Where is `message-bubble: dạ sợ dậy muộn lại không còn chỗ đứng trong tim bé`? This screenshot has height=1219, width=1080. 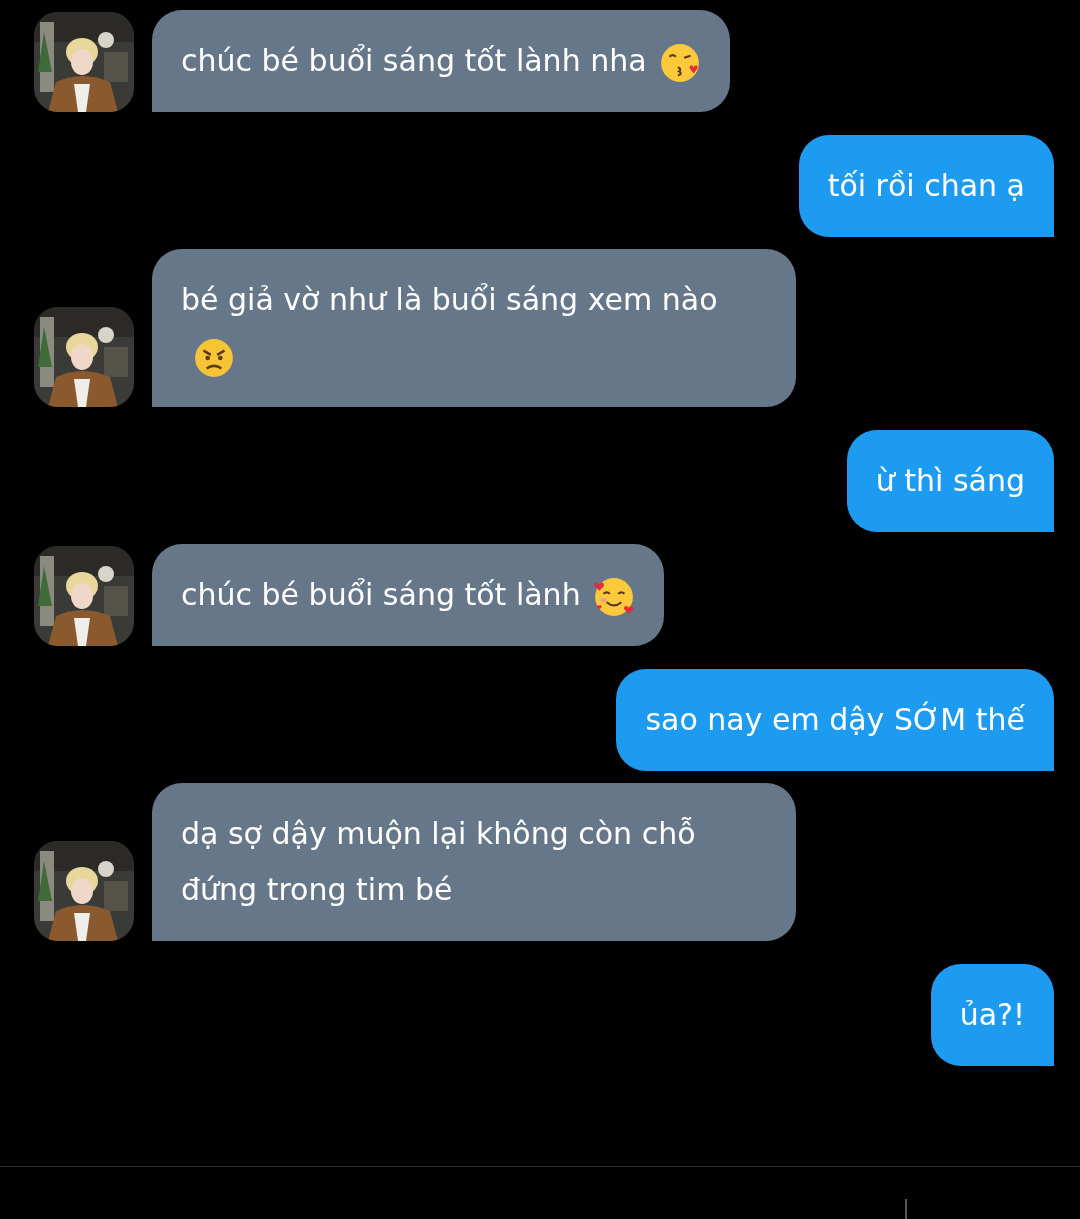
message-bubble: dạ sợ dậy muộn lại không còn chỗ đứng trong tim bé is located at coordinates (474, 862).